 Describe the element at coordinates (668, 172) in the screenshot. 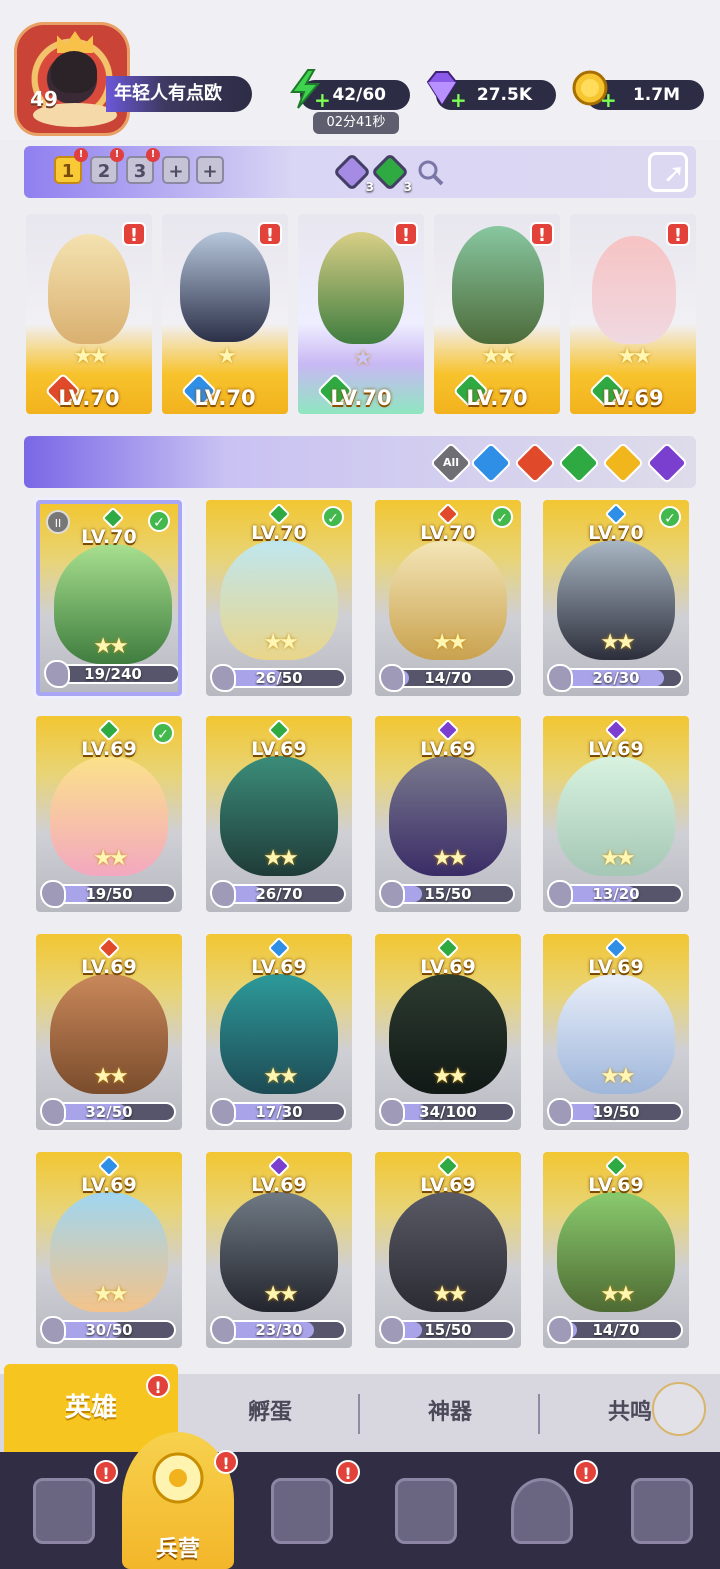

I see `share-button: ➚` at that location.